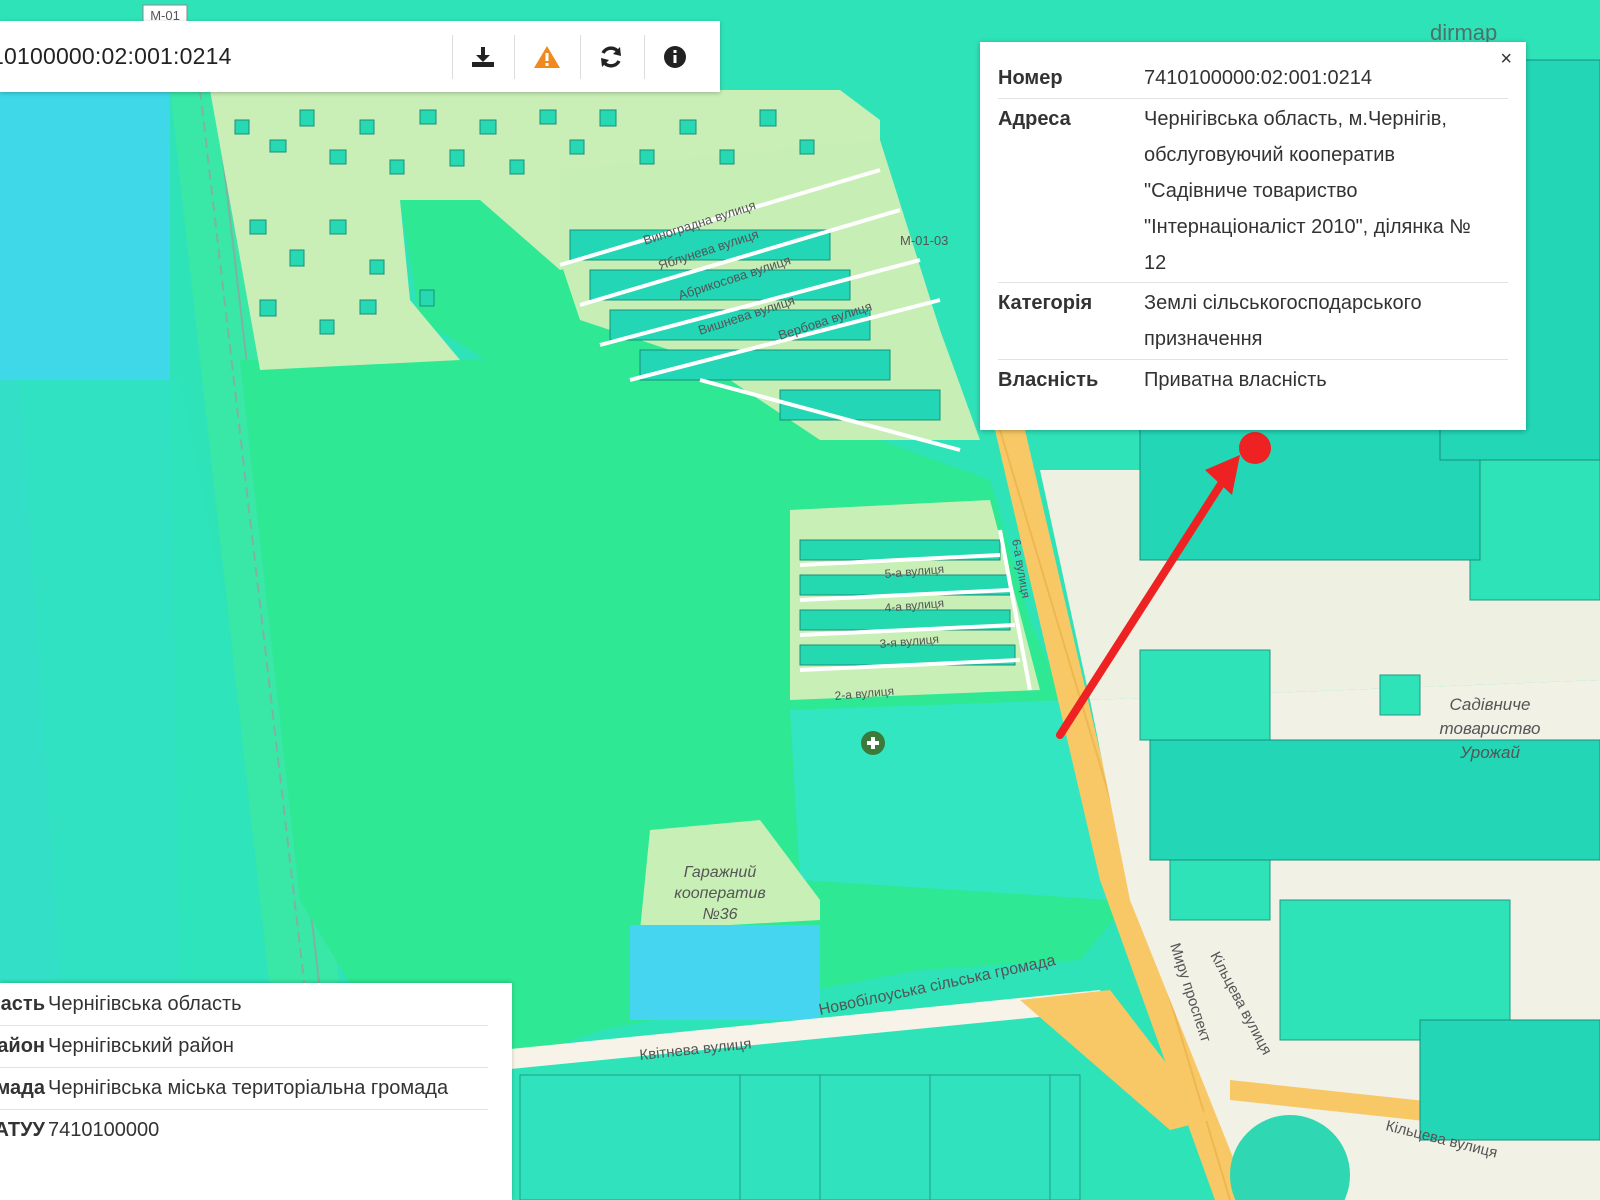 This screenshot has height=1200, width=1600. I want to click on search-input: 7410100000:02:001:0214, so click(116, 56).